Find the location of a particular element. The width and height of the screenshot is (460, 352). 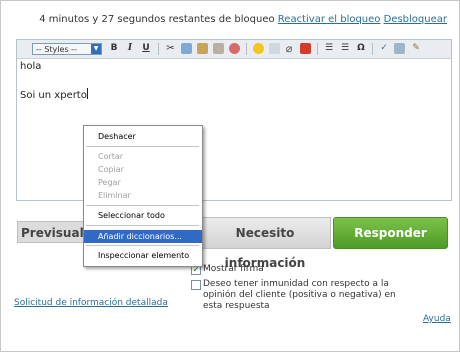

link-icon is located at coordinates (274, 48).